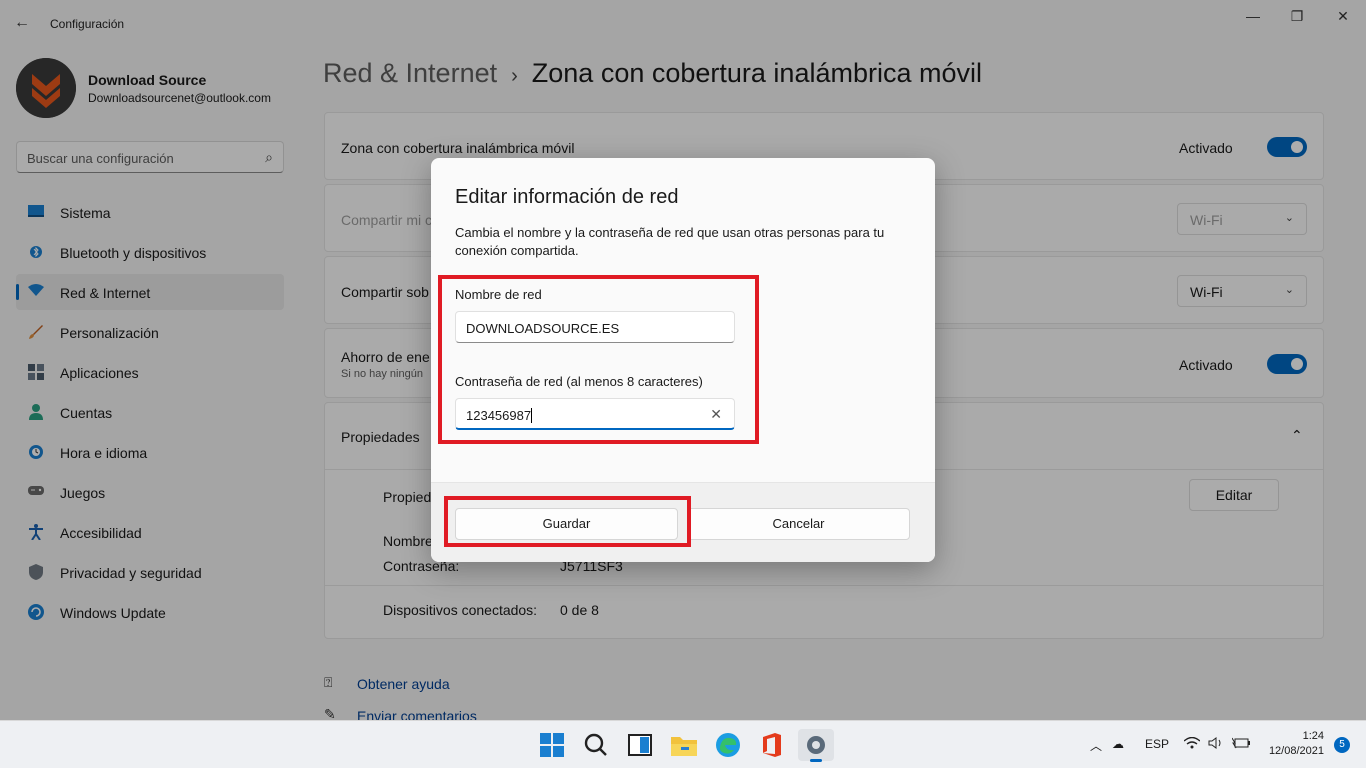 The image size is (1366, 768). Describe the element at coordinates (1240, 744) in the screenshot. I see `battery-icon` at that location.